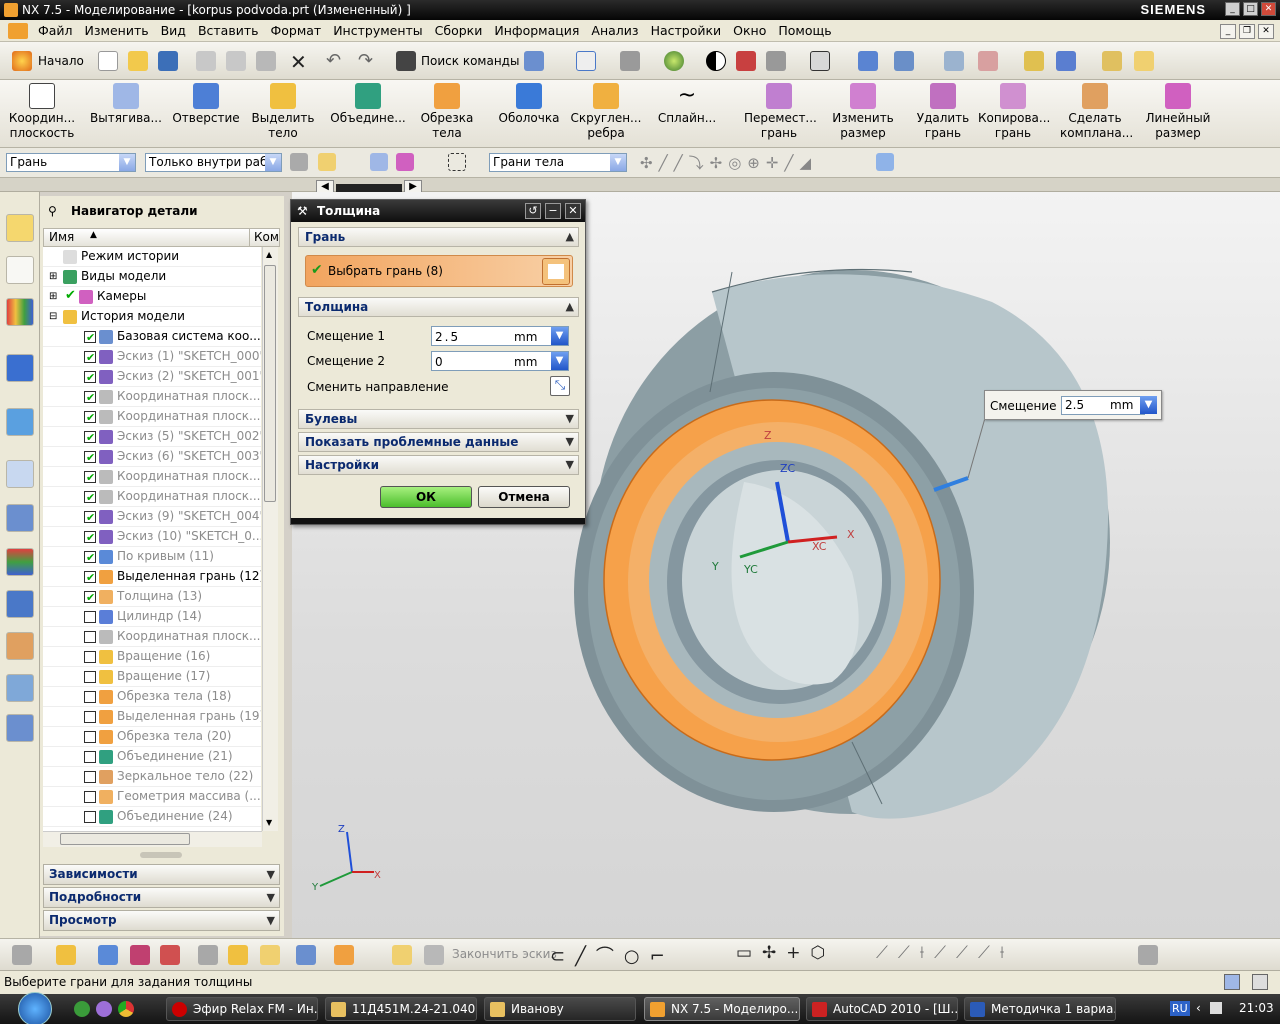  What do you see at coordinates (20, 474) in the screenshot?
I see `history-icon` at bounding box center [20, 474].